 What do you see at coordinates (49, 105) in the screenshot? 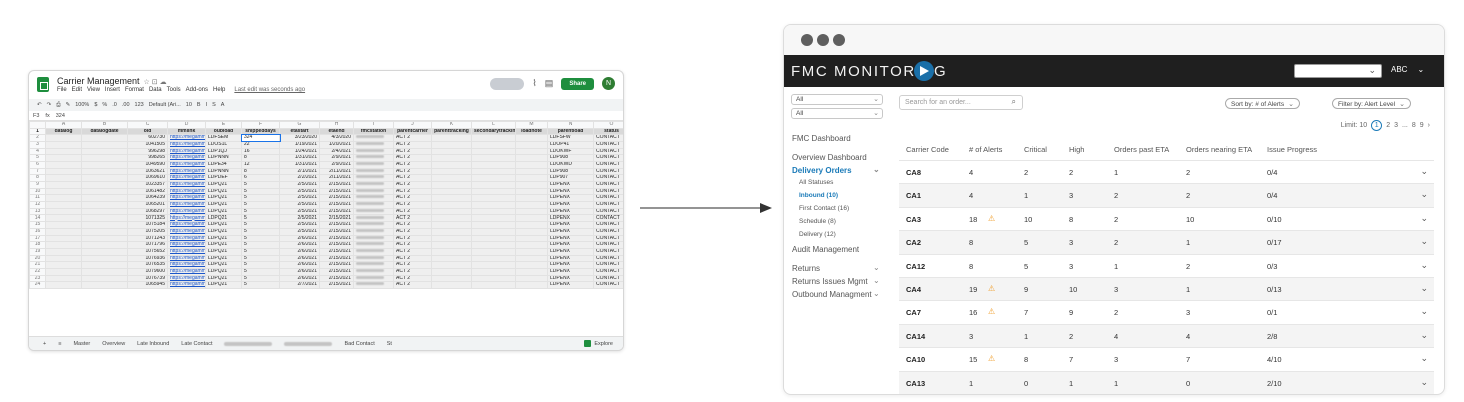
I see `redo-icon: ↷` at bounding box center [49, 105].